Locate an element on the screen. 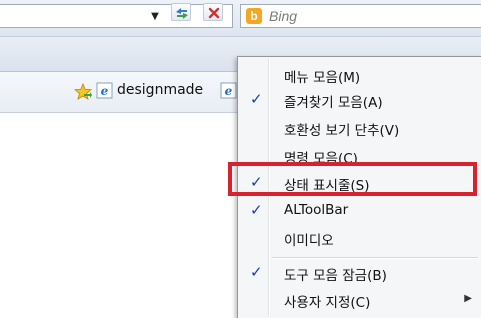 The height and width of the screenshot is (318, 481). address-toolbar: ▼ b Bing is located at coordinates (240, 18).